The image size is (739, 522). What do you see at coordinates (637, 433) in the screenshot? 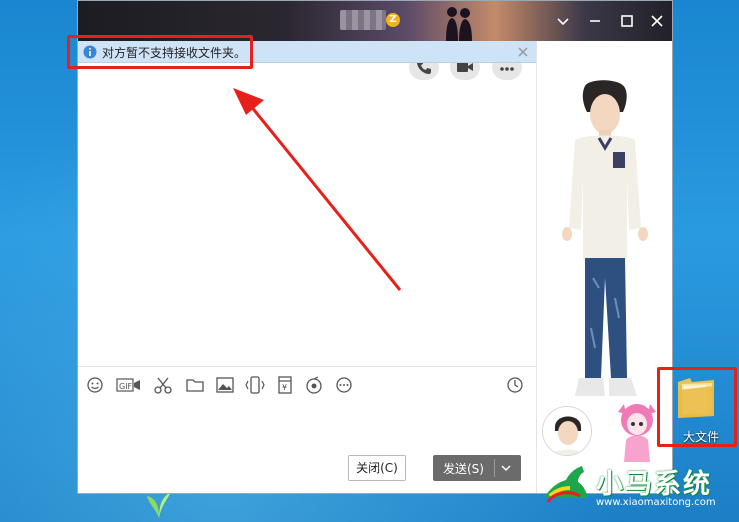
I see `anime-girl-image` at bounding box center [637, 433].